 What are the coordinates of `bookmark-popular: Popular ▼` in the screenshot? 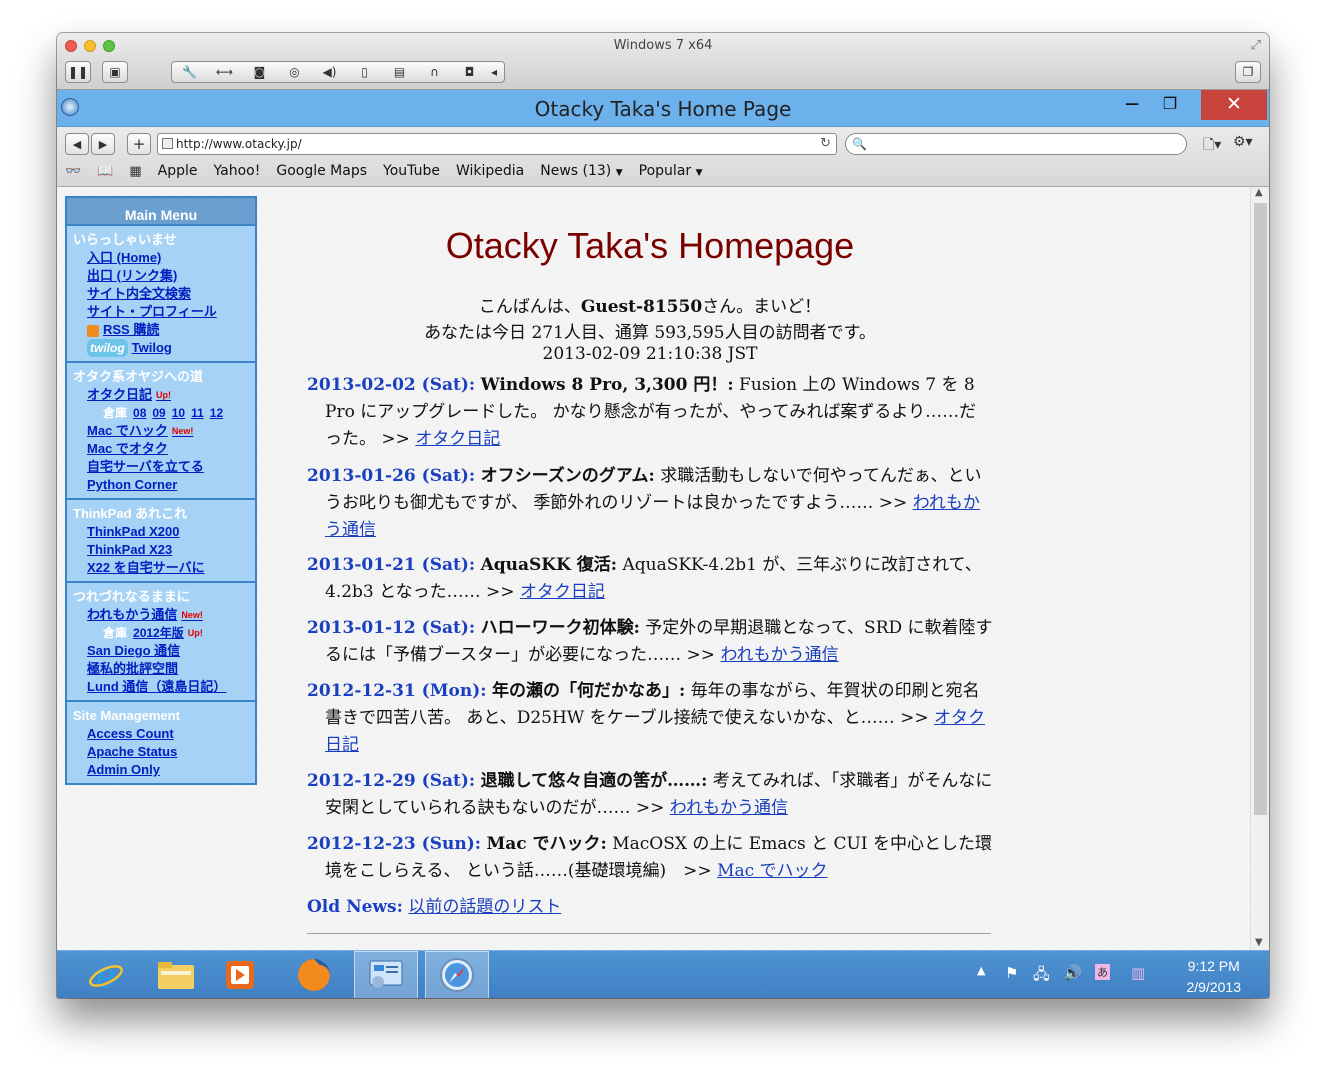 It's located at (671, 171).